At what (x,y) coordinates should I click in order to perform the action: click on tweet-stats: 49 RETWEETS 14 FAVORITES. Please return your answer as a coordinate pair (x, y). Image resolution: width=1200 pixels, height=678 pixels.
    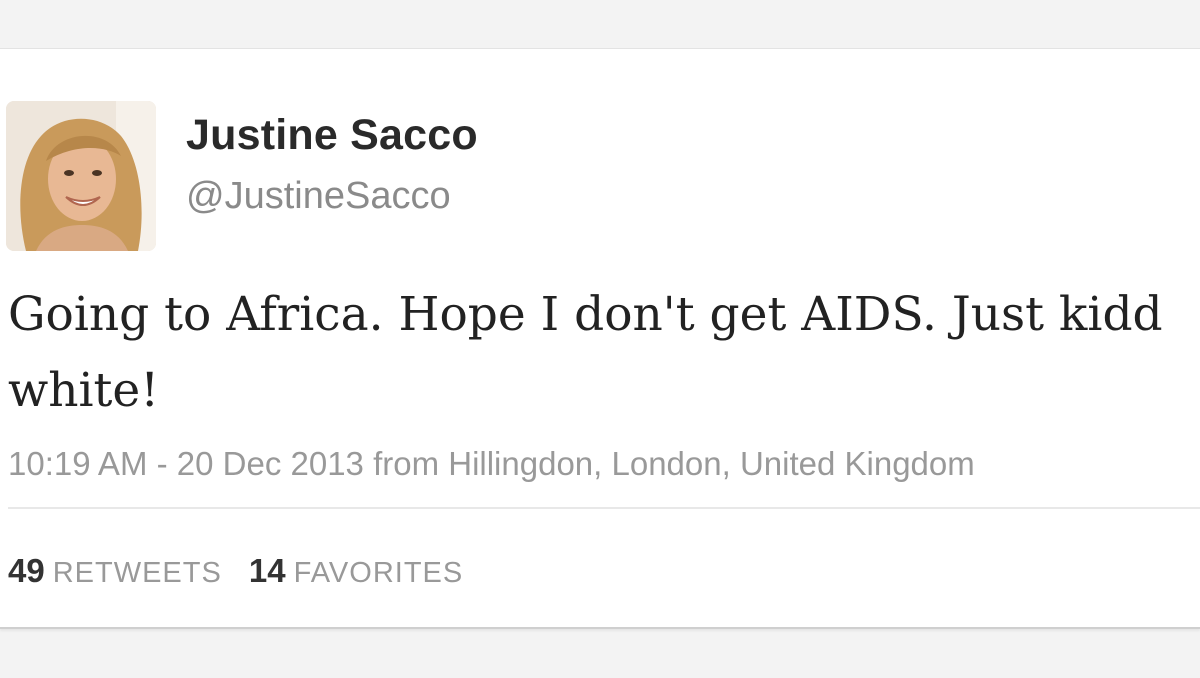
    Looking at the image, I should click on (244, 571).